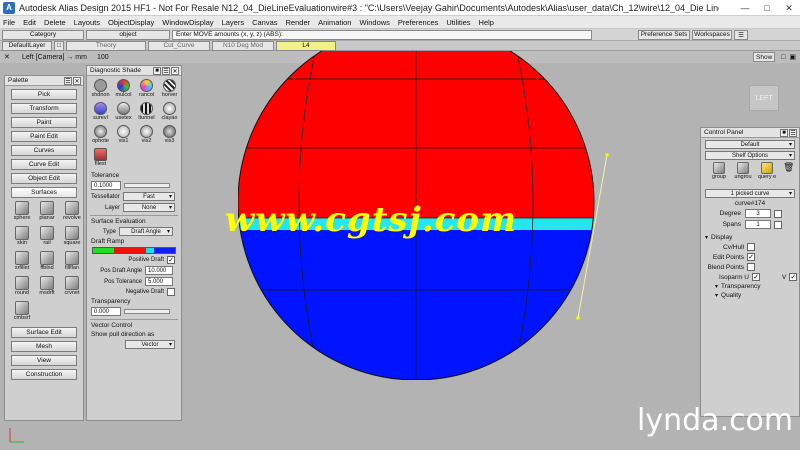 Image resolution: width=800 pixels, height=450 pixels. Describe the element at coordinates (750, 155) in the screenshot. I see `shelf-options-select: Shelf Options` at that location.